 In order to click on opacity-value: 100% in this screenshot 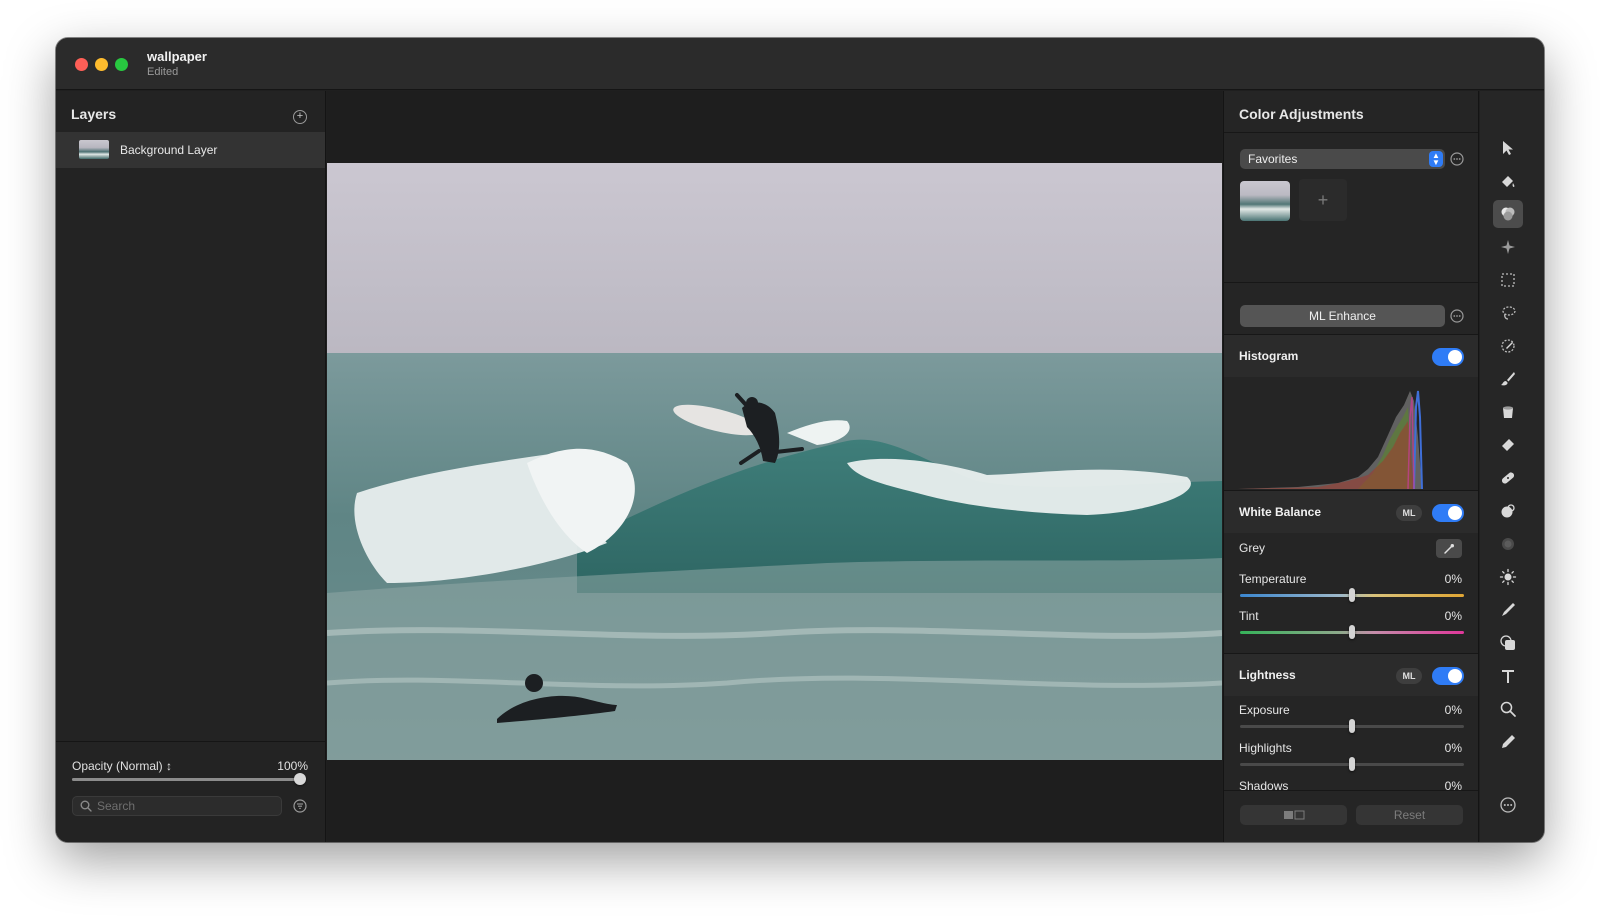, I will do `click(292, 766)`.